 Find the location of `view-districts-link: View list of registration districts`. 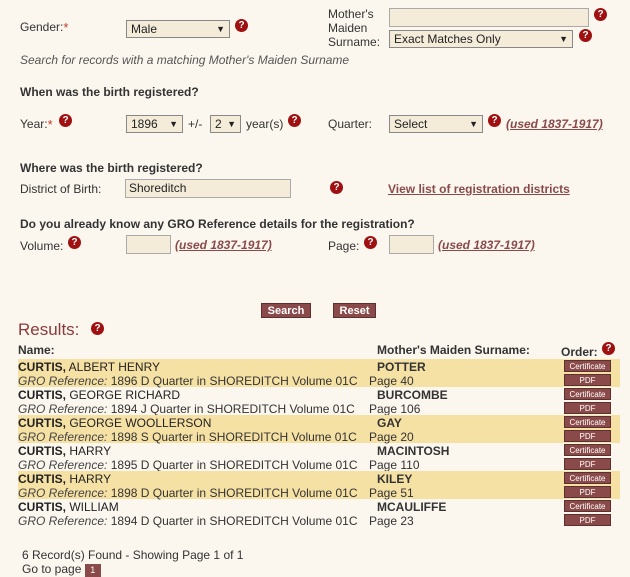

view-districts-link: View list of registration districts is located at coordinates (479, 189).